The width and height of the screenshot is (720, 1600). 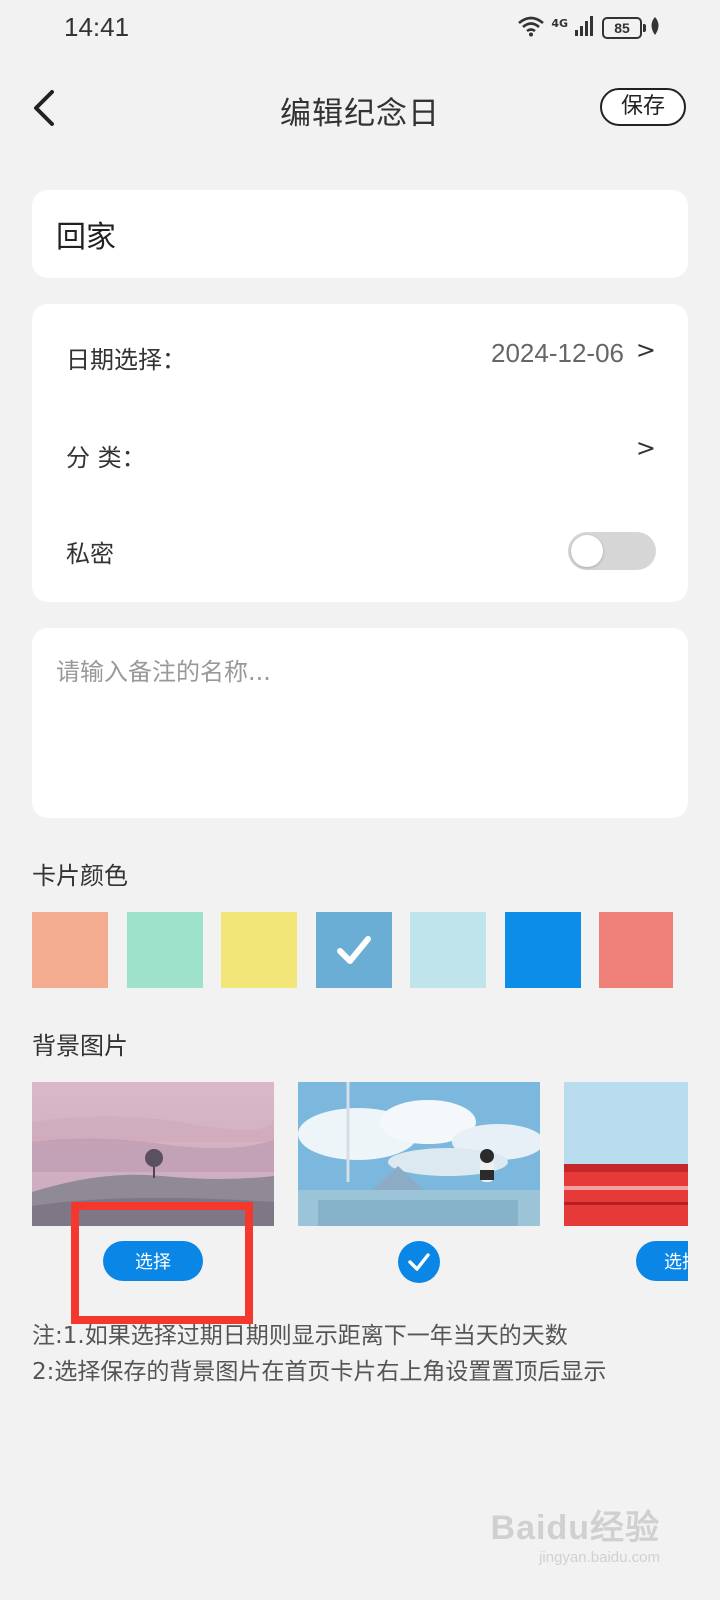 I want to click on date-label: 日期选择：, so click(x=126, y=360).